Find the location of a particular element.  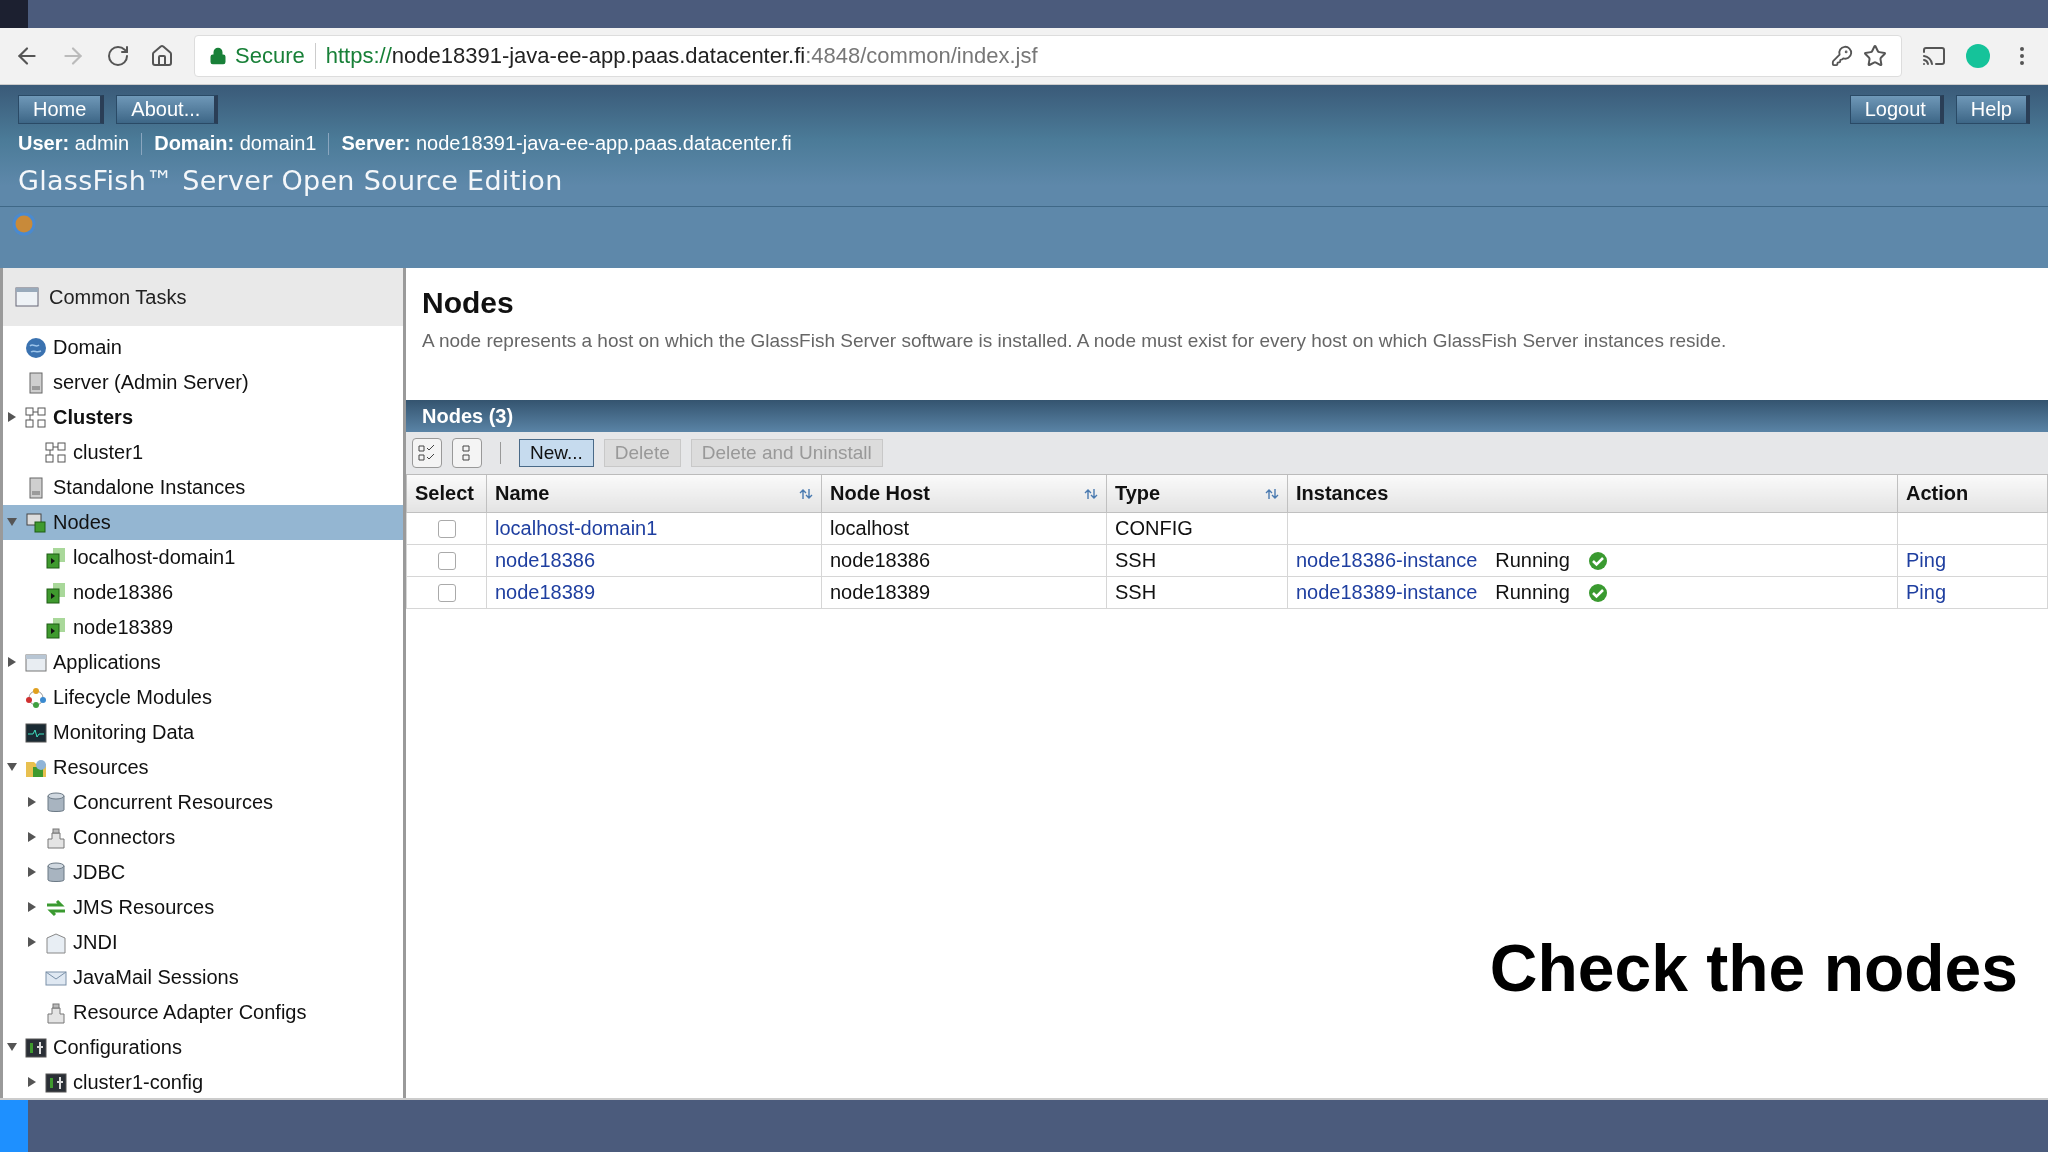

tree-item: Monitoring Data is located at coordinates (203, 732).